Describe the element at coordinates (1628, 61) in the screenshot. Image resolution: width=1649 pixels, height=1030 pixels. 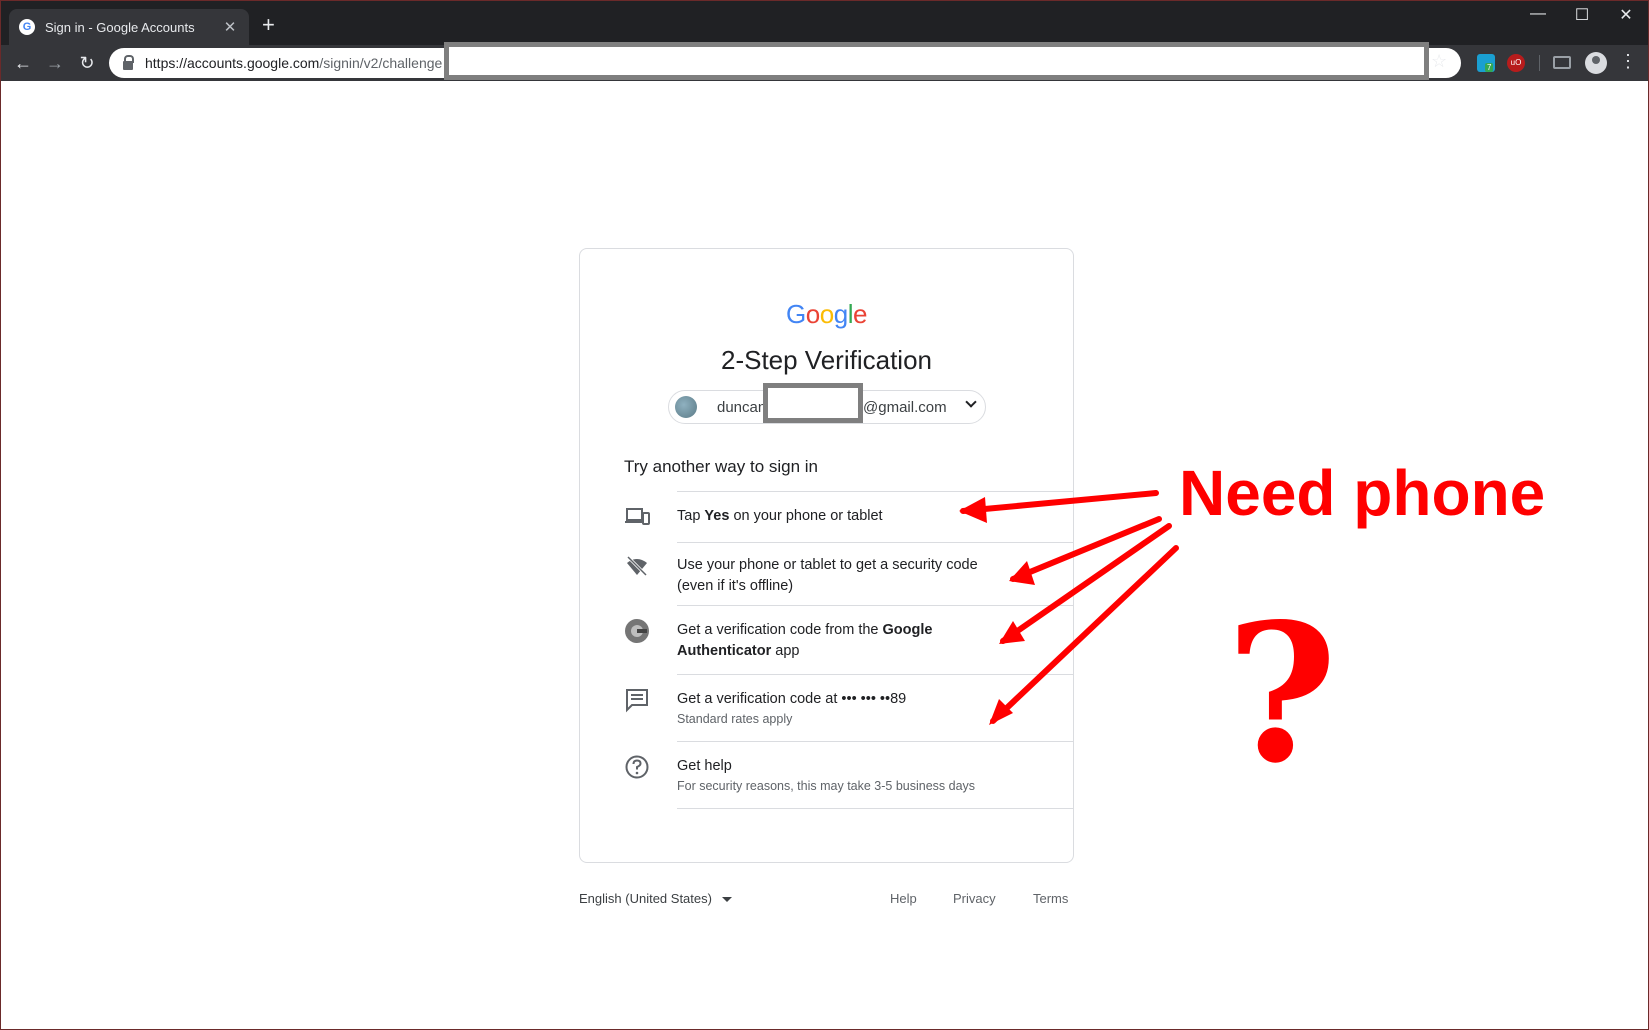
I see `browser-menu-icon: ⋮` at that location.